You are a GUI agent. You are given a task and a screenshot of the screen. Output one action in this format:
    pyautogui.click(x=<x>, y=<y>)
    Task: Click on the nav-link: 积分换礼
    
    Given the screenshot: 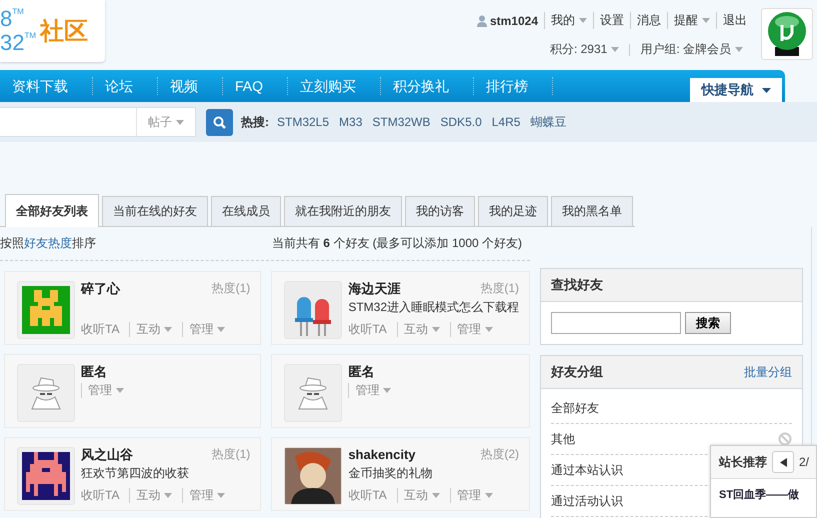 What is the action you would take?
    pyautogui.click(x=427, y=86)
    